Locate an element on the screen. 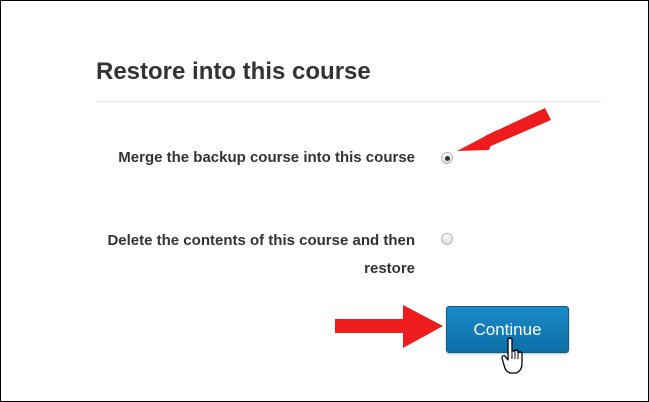  radio-merge is located at coordinates (447, 158).